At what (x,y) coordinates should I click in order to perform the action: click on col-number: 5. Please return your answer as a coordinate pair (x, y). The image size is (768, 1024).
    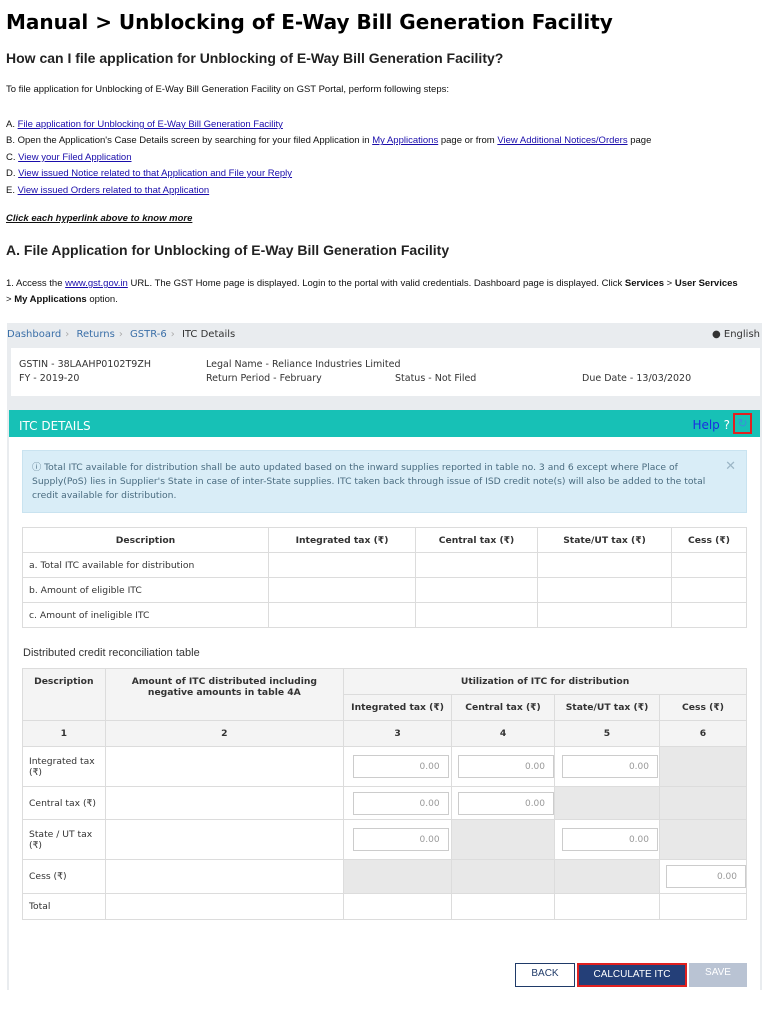
    Looking at the image, I should click on (607, 733).